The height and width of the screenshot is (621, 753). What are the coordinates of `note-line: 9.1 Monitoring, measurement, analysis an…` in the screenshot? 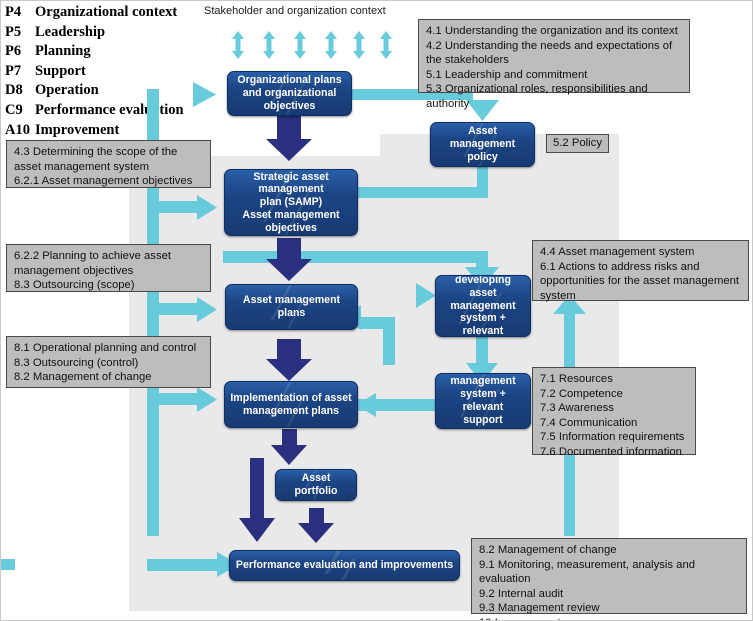 It's located at (587, 572).